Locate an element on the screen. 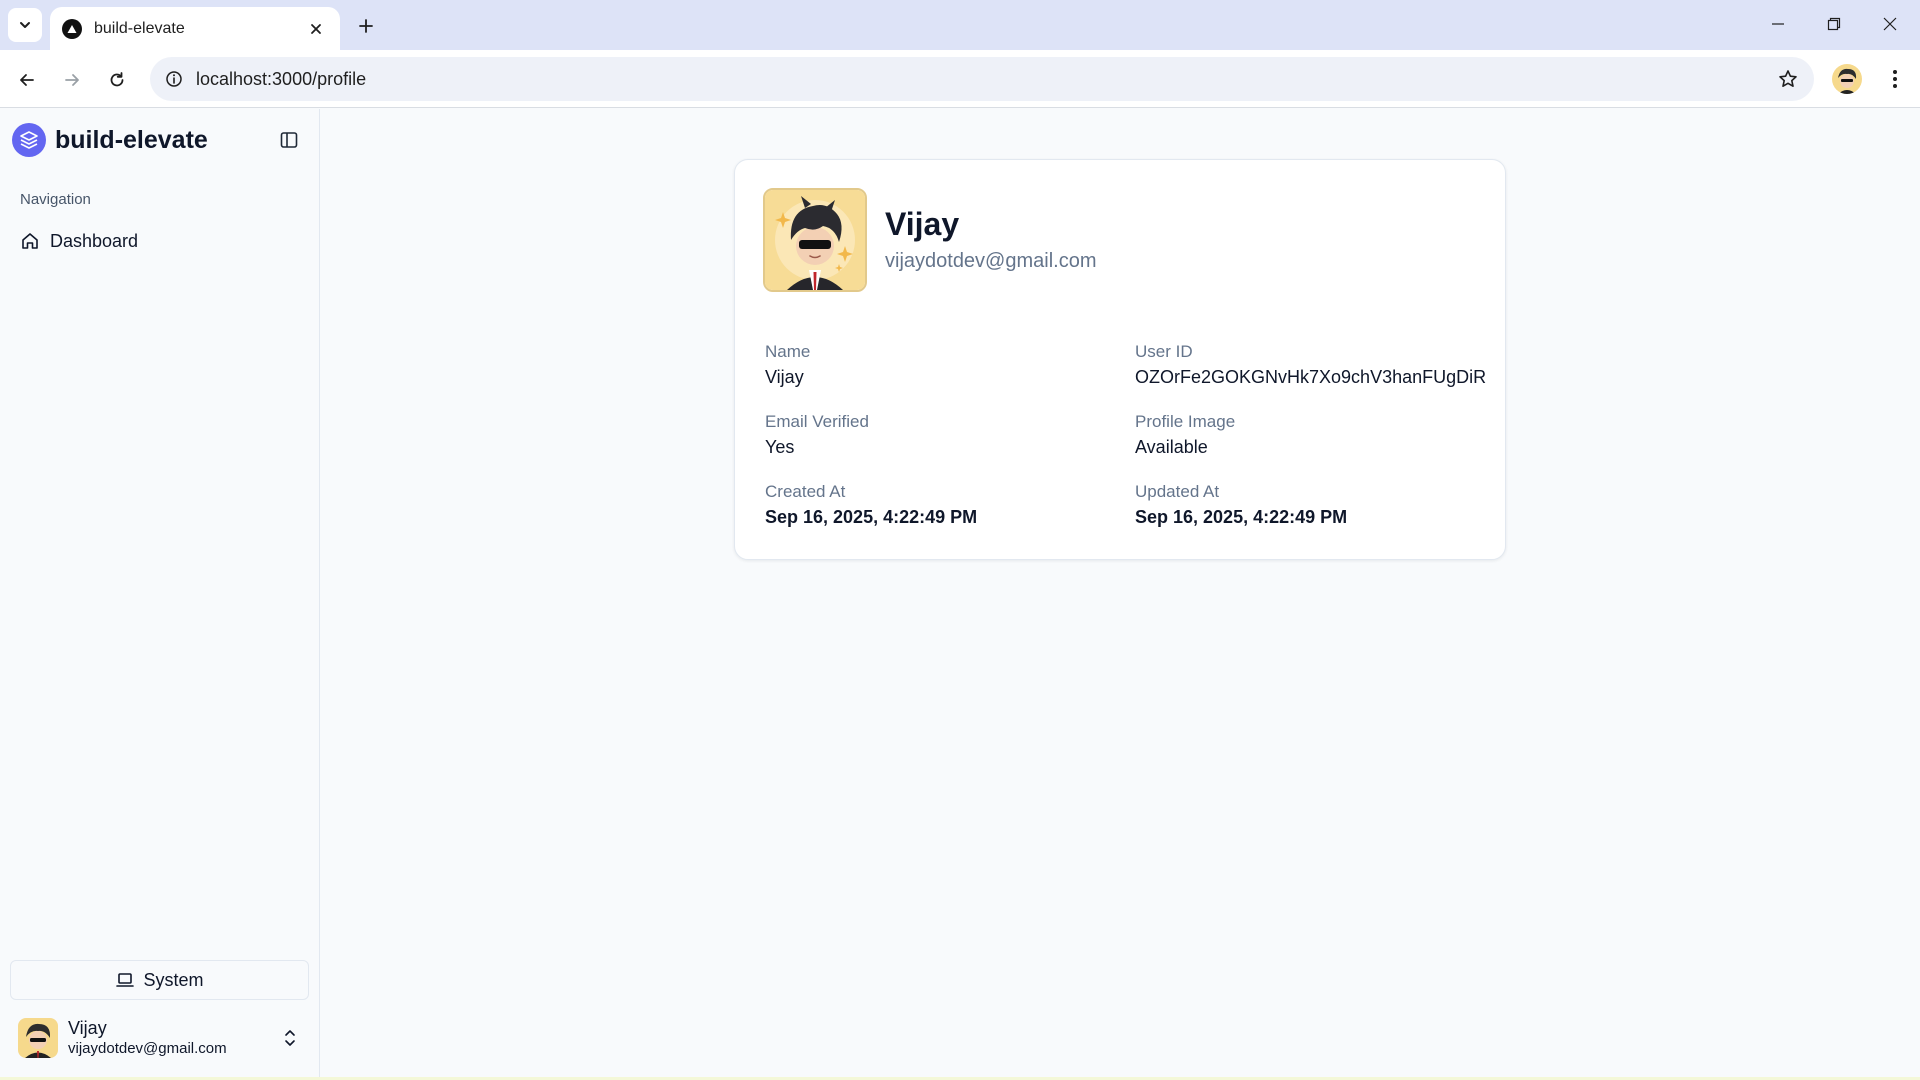 This screenshot has height=1080, width=1920. arrow-left-icon is located at coordinates (27, 80).